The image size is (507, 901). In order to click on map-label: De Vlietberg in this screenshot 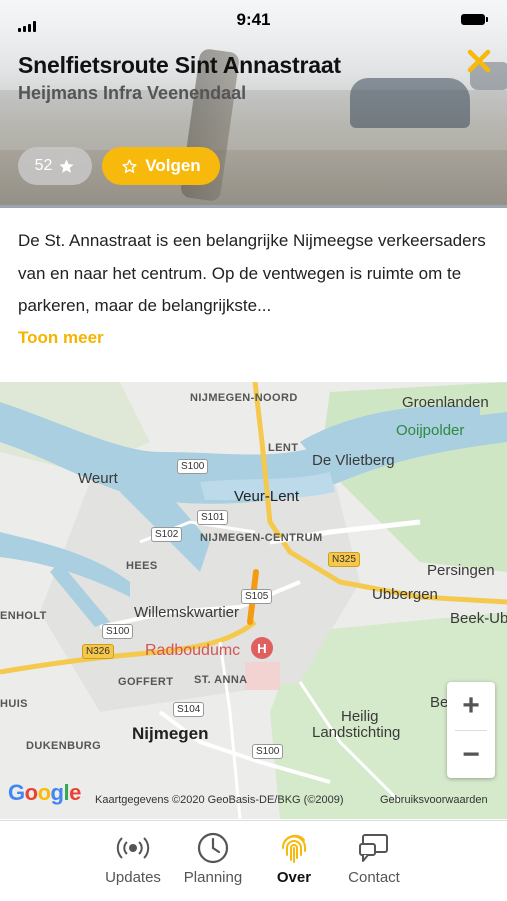, I will do `click(353, 460)`.